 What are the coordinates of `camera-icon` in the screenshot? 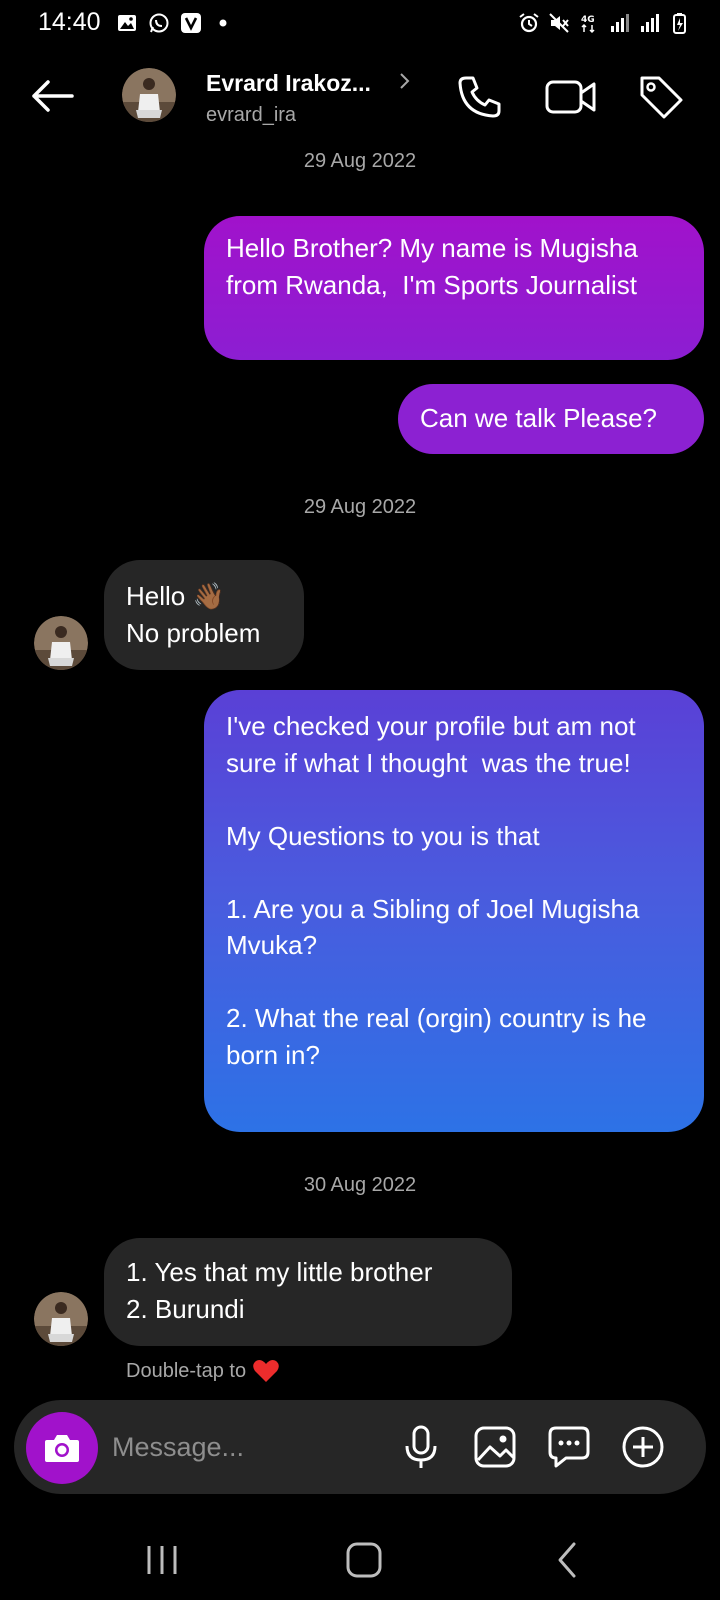 It's located at (62, 1448).